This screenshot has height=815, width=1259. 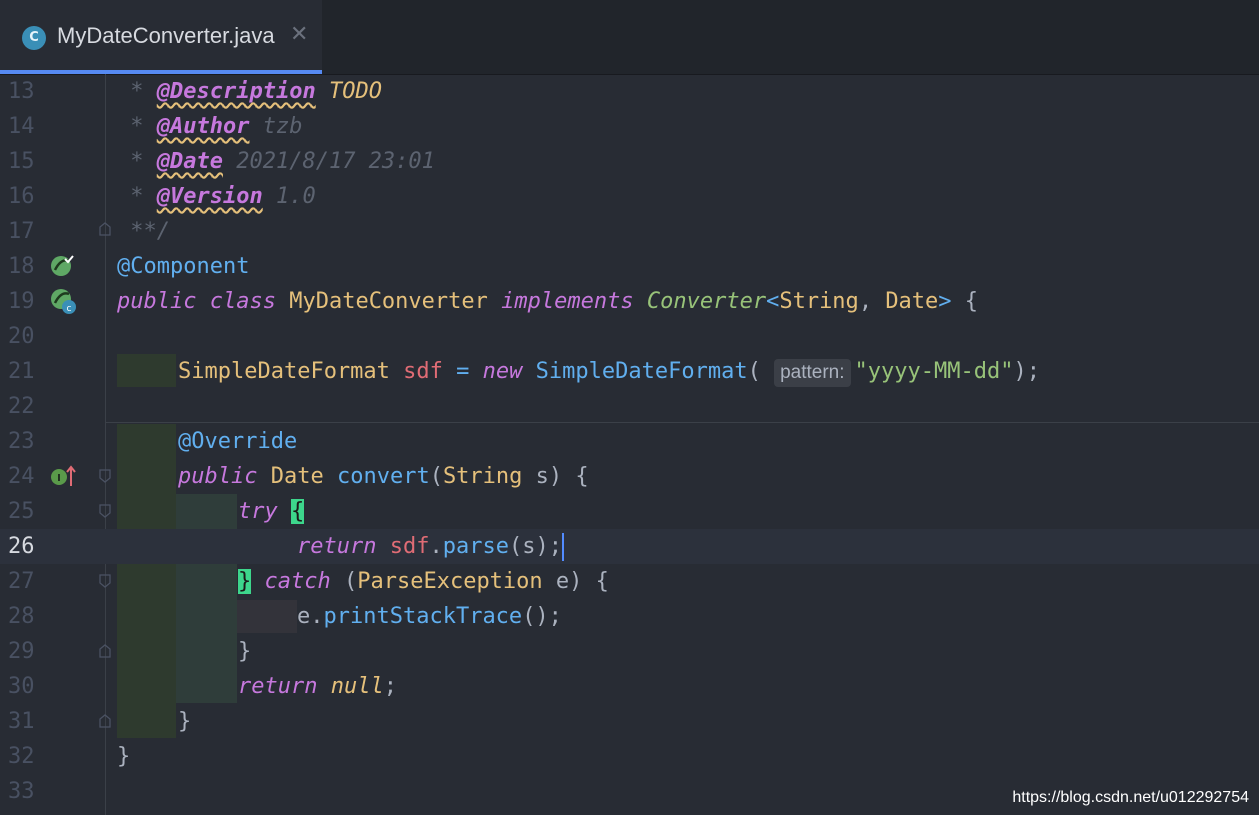 What do you see at coordinates (629, 616) in the screenshot?
I see `code-line: 28 e.printStackTrace();` at bounding box center [629, 616].